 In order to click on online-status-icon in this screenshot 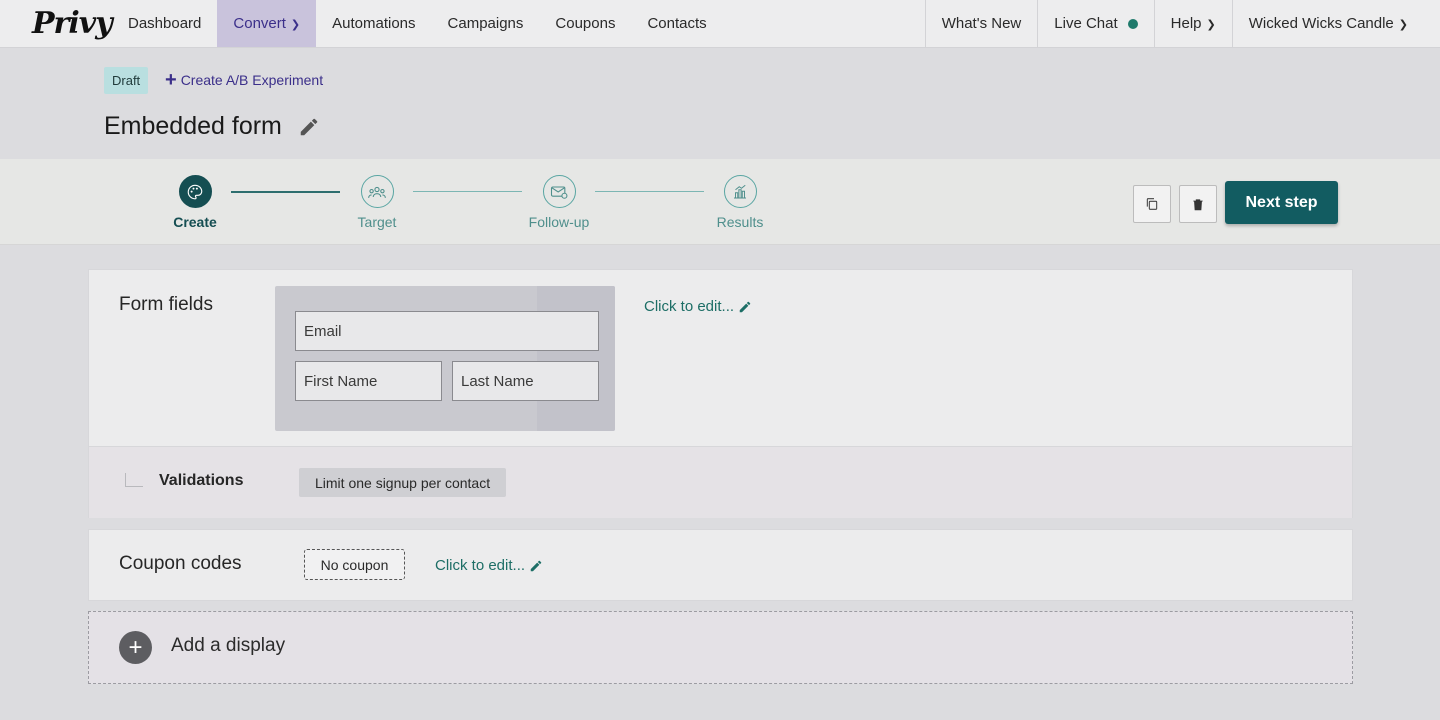, I will do `click(1132, 23)`.